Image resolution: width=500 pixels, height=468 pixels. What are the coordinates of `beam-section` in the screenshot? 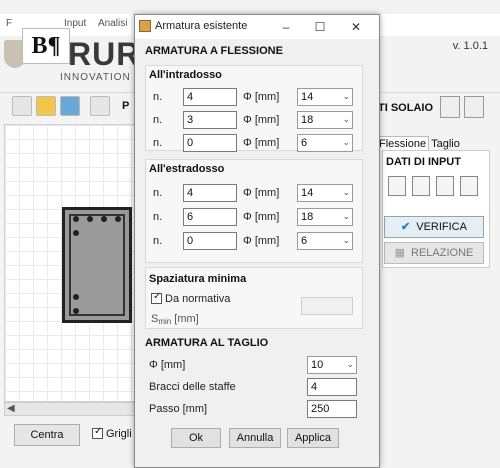 It's located at (97, 265).